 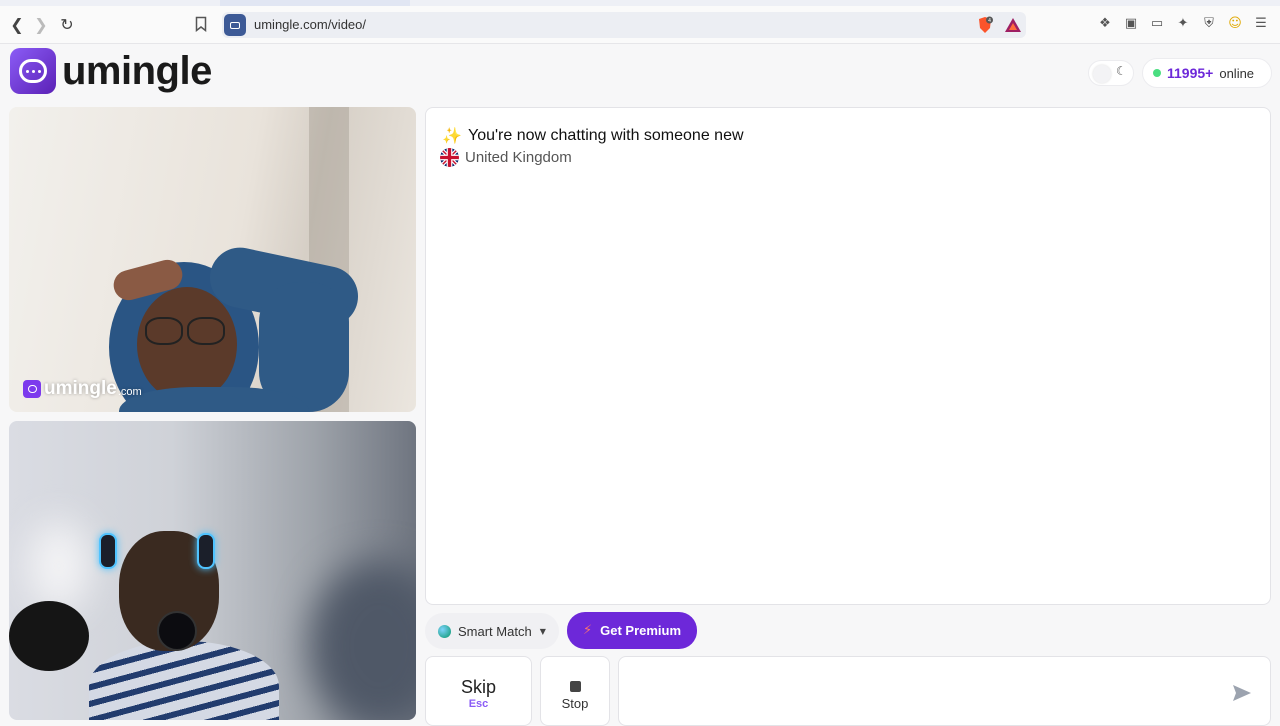 What do you see at coordinates (212, 570) in the screenshot?
I see `local-video` at bounding box center [212, 570].